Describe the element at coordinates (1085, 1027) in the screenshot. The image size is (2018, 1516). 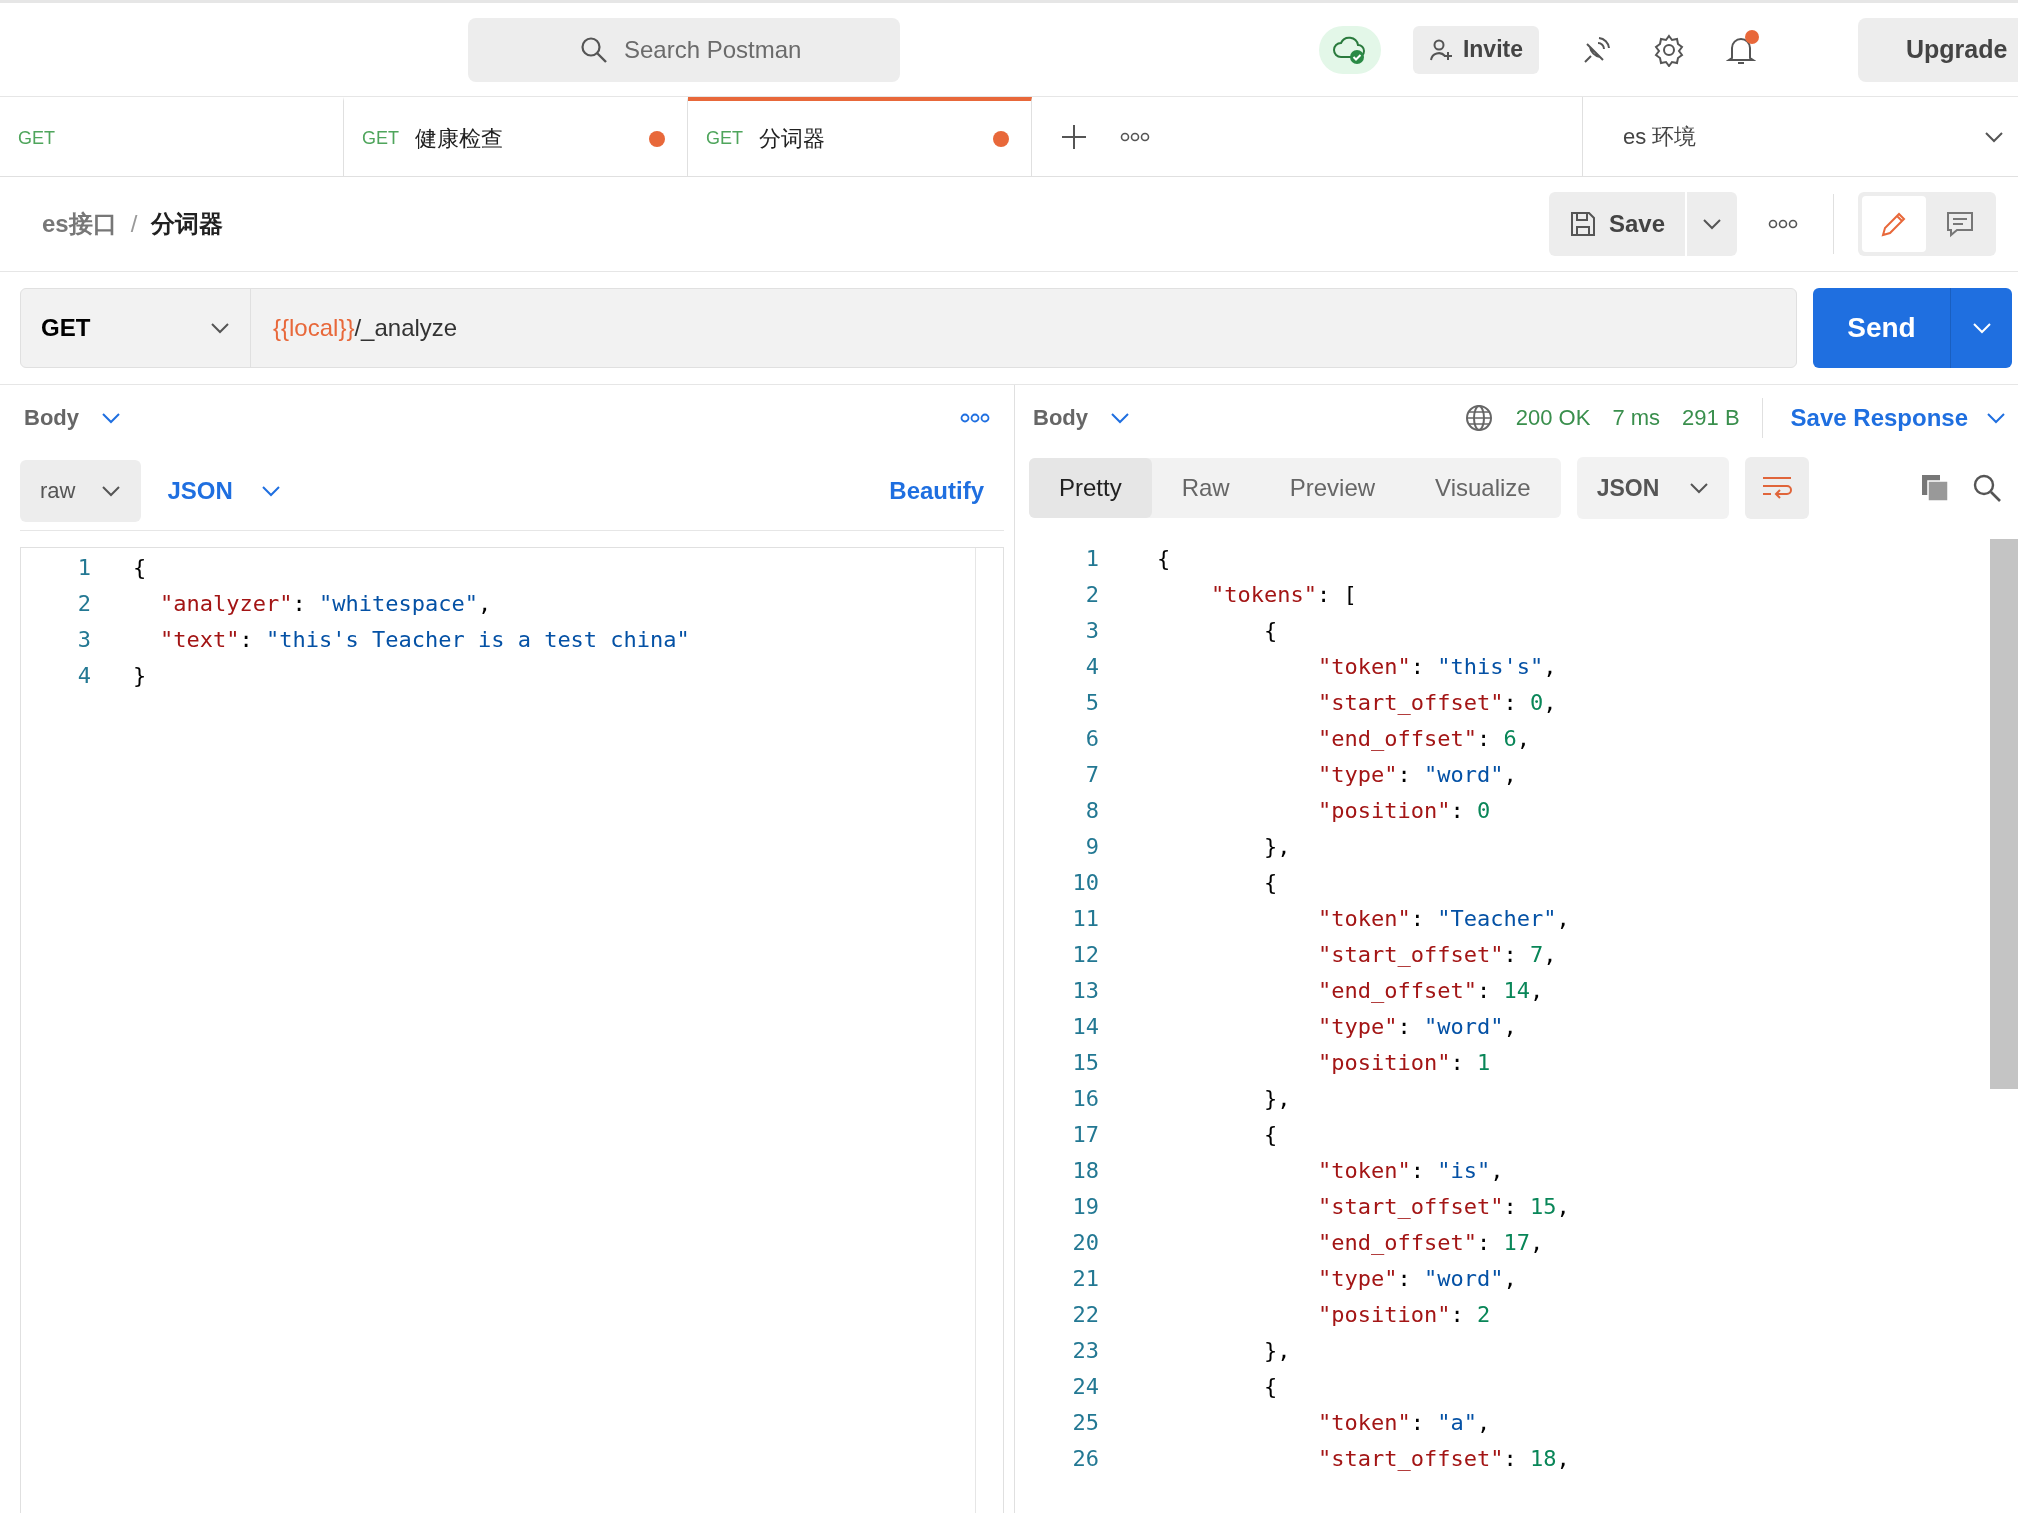
I see `line-number: 14` at that location.